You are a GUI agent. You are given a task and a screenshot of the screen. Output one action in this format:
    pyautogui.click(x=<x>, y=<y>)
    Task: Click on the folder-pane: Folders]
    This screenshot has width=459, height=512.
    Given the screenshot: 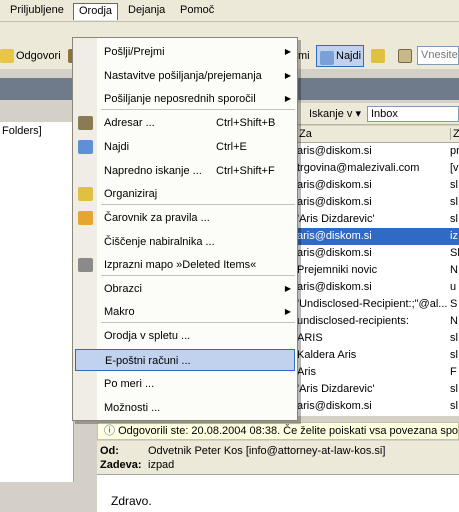 What is the action you would take?
    pyautogui.click(x=37, y=302)
    